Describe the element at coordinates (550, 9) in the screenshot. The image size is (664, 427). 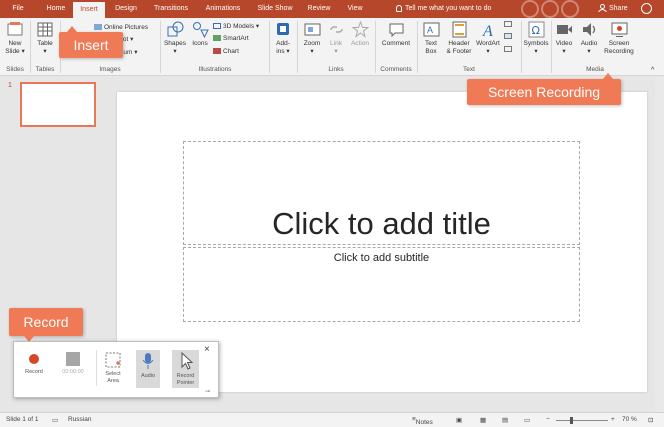
I see `title-decoration` at that location.